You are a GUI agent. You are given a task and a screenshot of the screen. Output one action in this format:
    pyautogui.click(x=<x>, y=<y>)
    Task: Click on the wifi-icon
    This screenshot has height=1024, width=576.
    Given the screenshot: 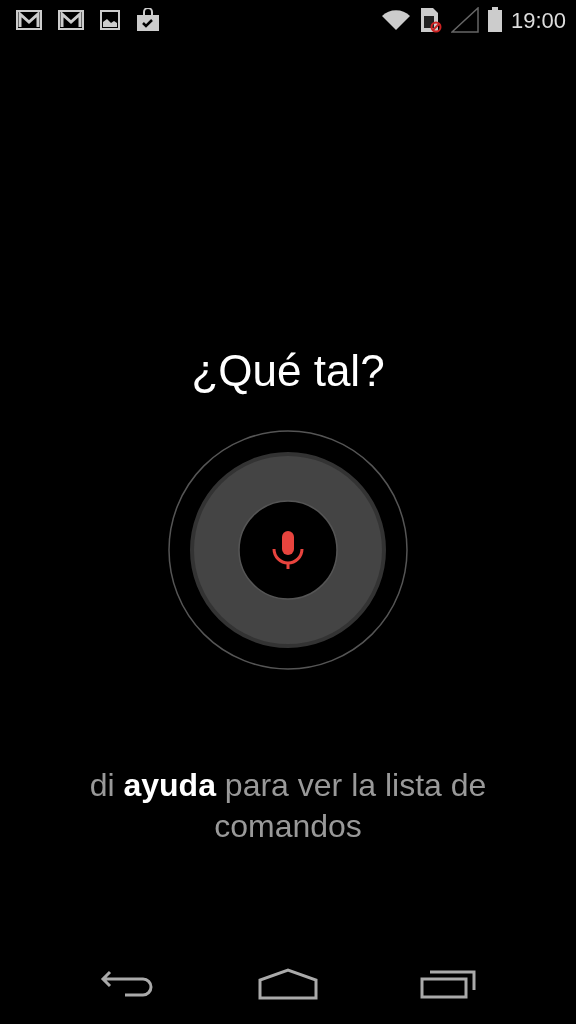 What is the action you would take?
    pyautogui.click(x=395, y=20)
    